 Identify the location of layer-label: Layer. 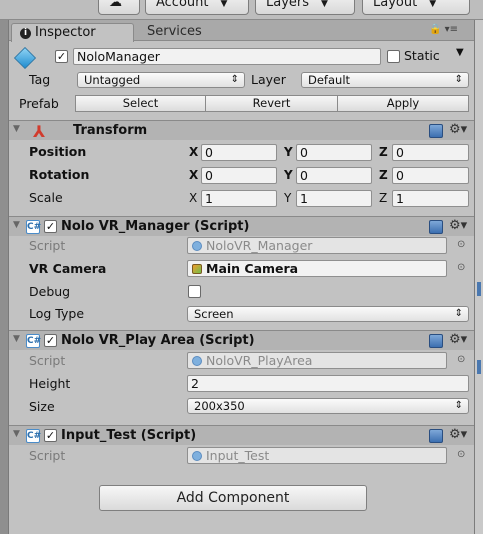
(268, 79).